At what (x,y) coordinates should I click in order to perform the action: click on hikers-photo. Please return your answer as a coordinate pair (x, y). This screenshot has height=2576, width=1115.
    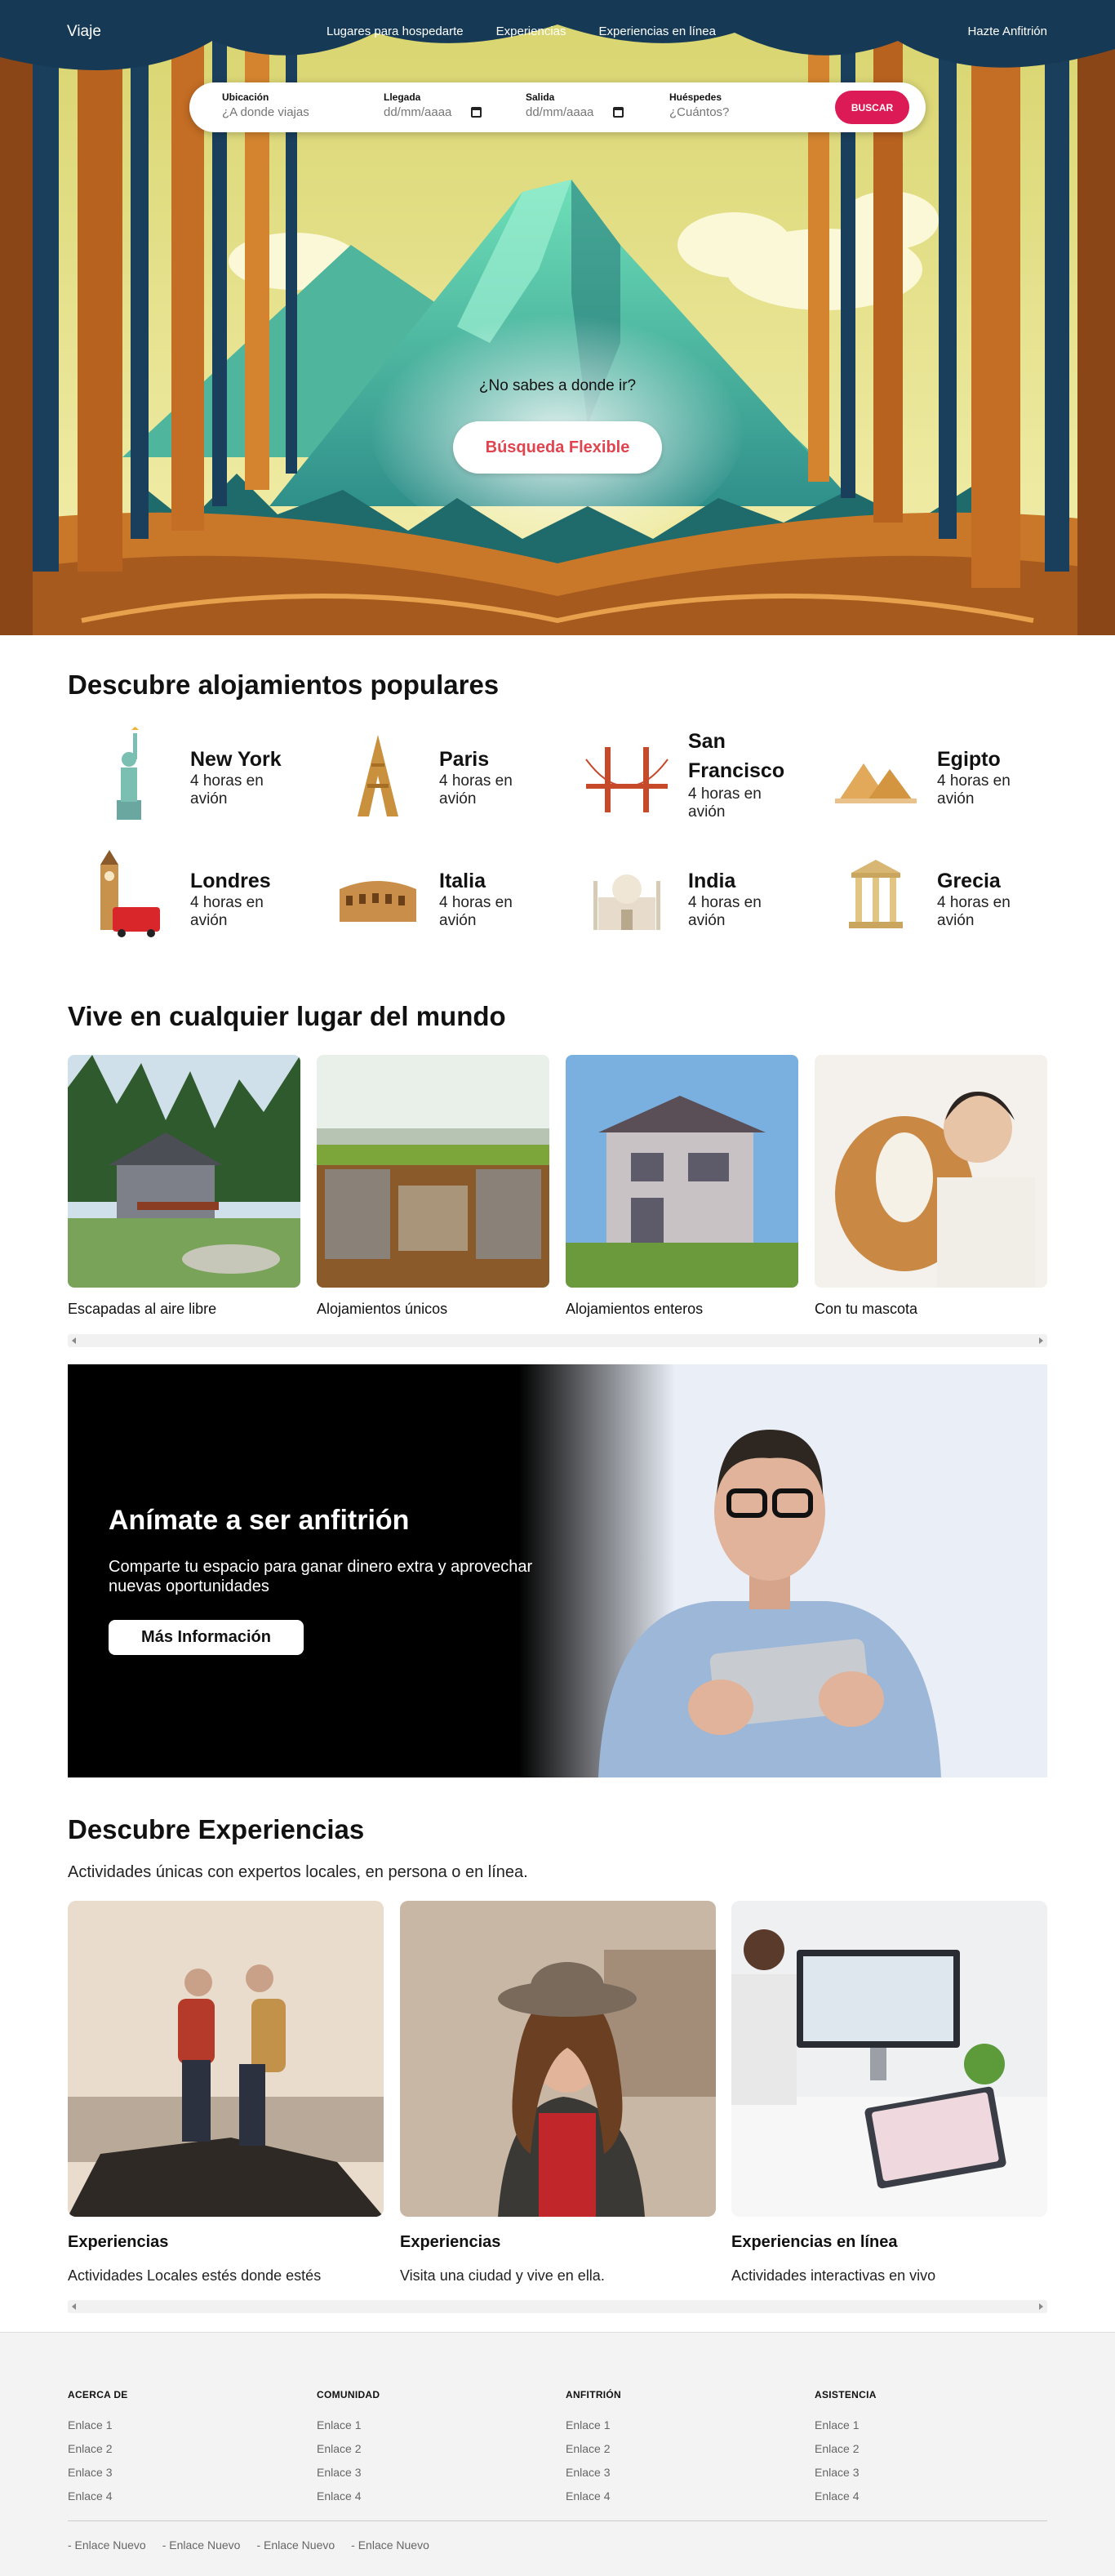
    Looking at the image, I should click on (226, 2059).